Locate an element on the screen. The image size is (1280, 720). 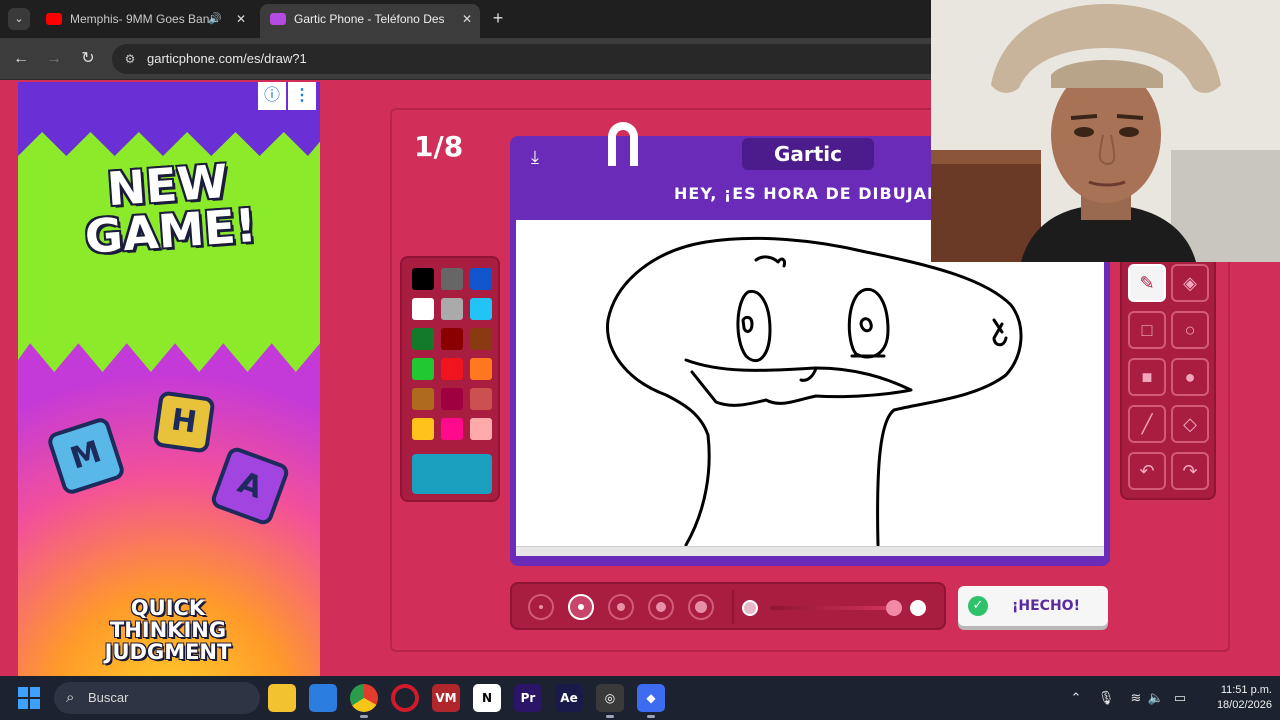
opacity-max-icon is located at coordinates (894, 608).